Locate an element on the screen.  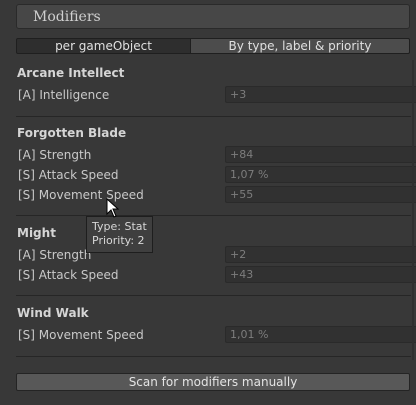
tooltip-type: Type: Stat is located at coordinates (119, 226).